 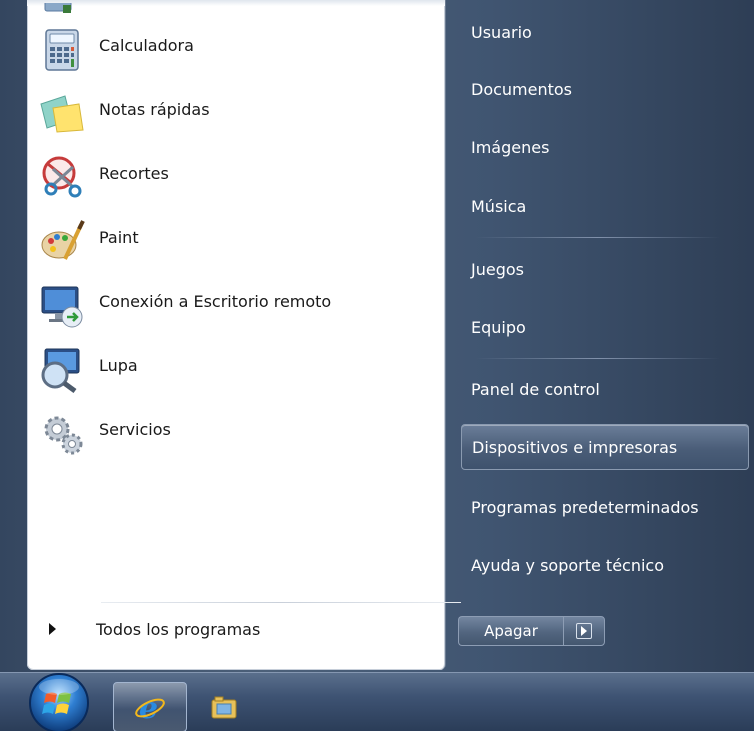 I want to click on program-label: Conexión a Escritorio remoto, so click(x=215, y=301).